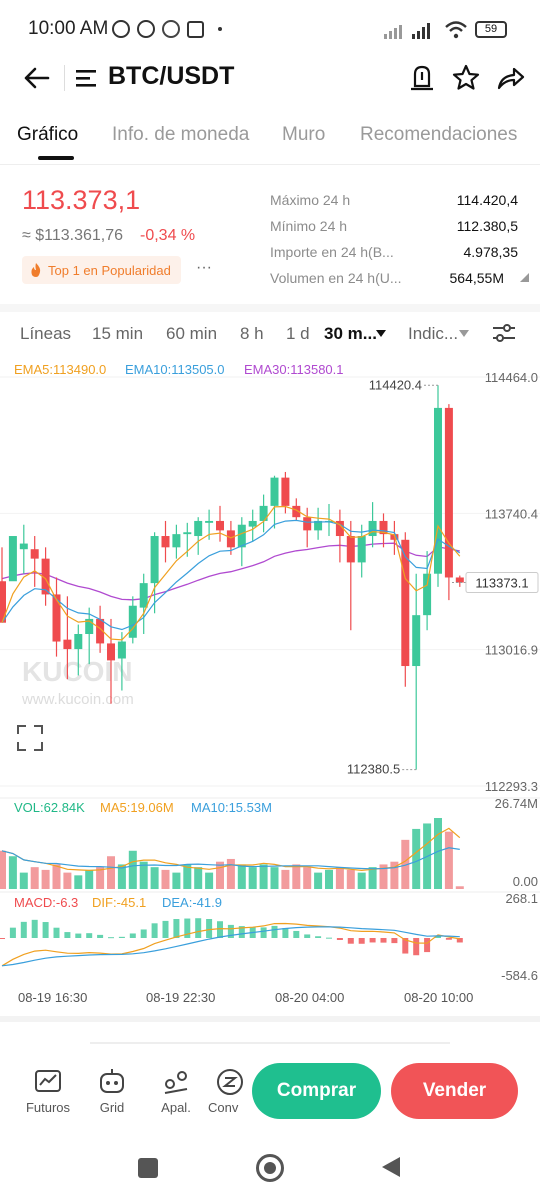  What do you see at coordinates (121, 29) in the screenshot?
I see `alarm-icon` at bounding box center [121, 29].